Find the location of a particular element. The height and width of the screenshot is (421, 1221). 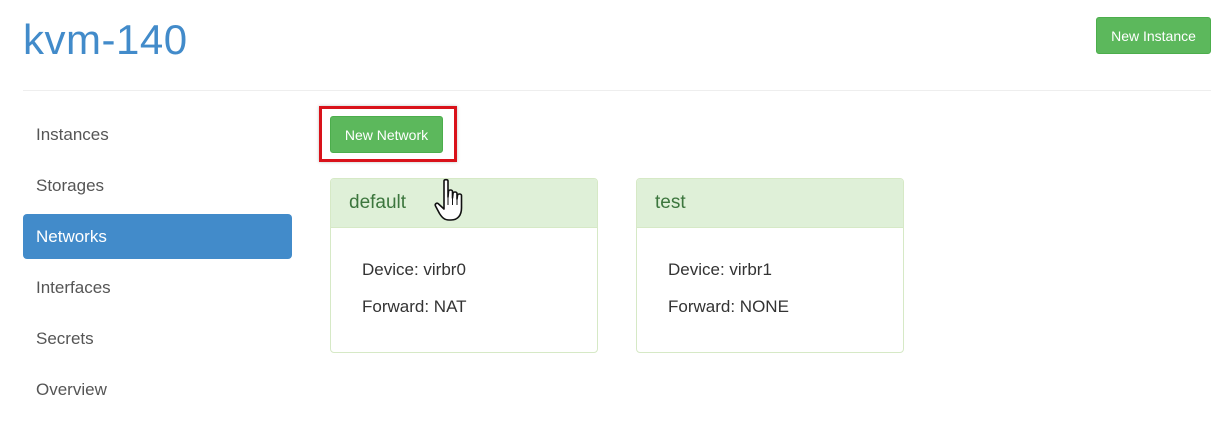

hand-pointer-icon is located at coordinates (448, 199).